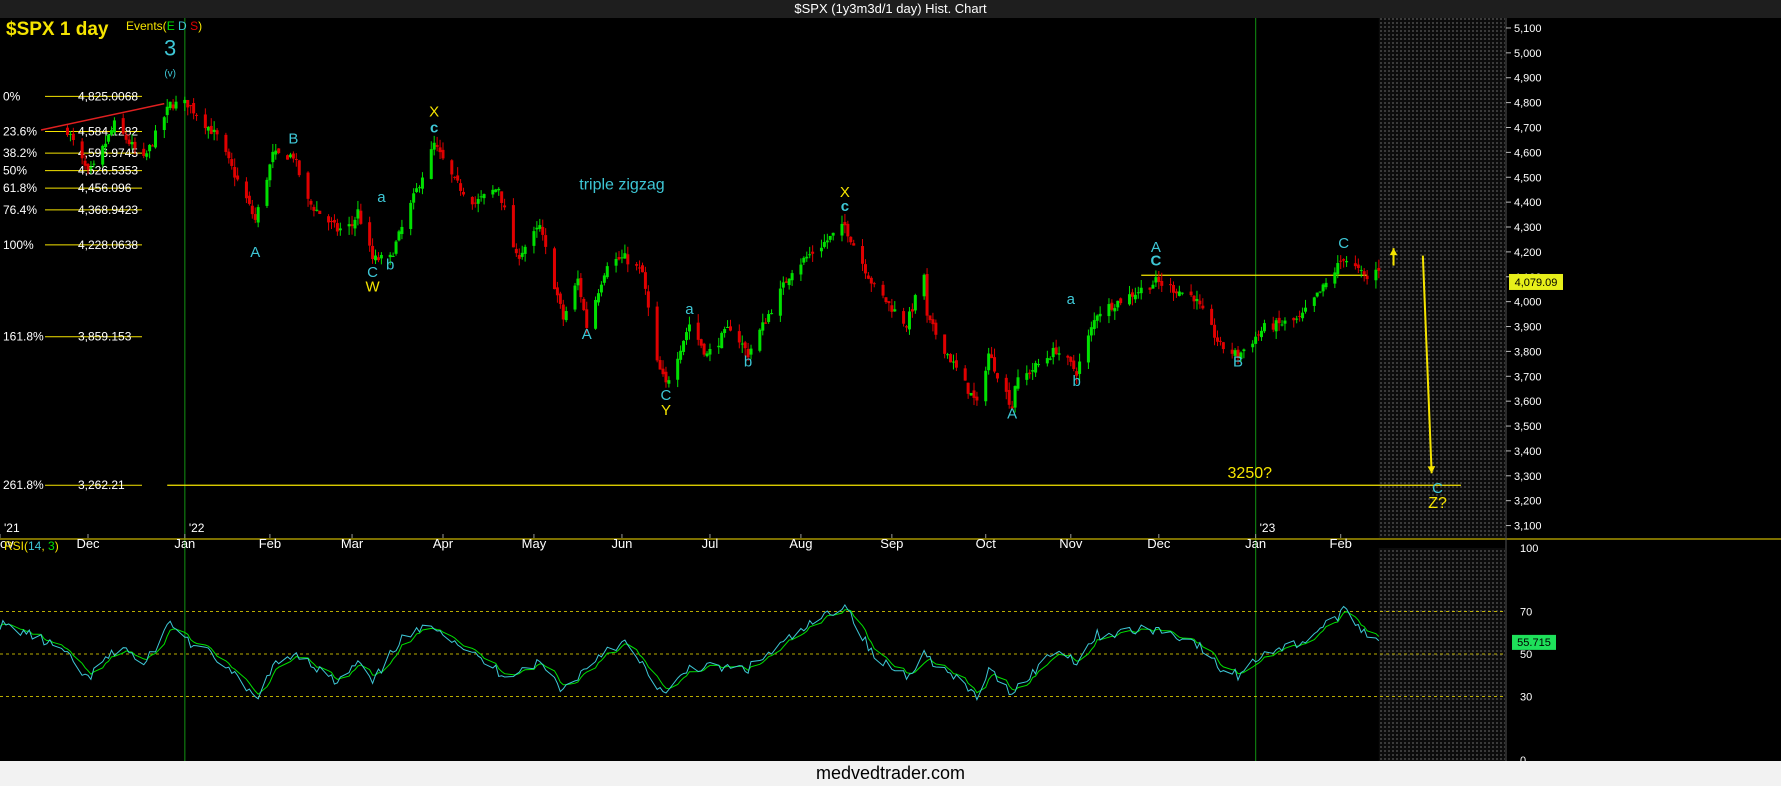 This screenshot has width=1781, height=786. What do you see at coordinates (164, 26) in the screenshot?
I see `events-label: Events(E D S)` at bounding box center [164, 26].